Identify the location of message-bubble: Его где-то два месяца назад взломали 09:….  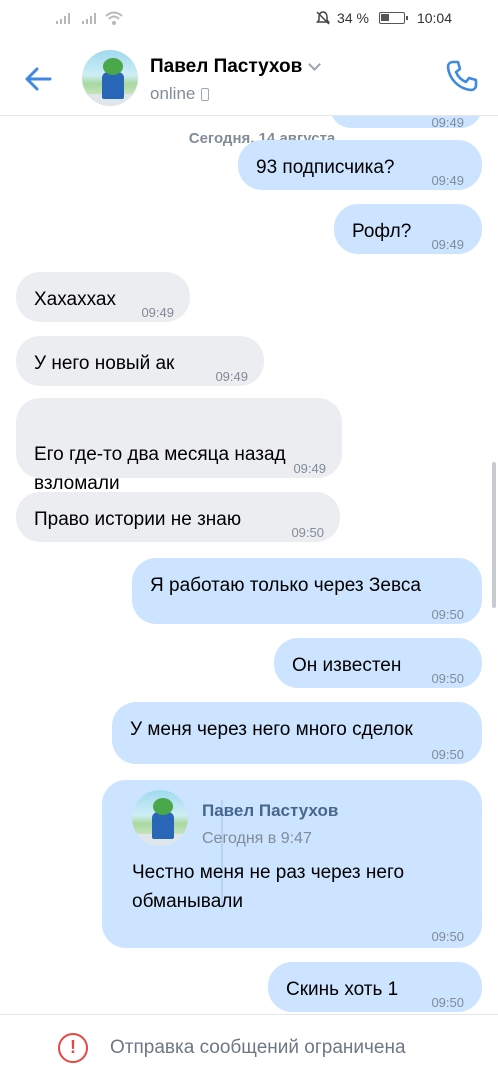
(179, 446).